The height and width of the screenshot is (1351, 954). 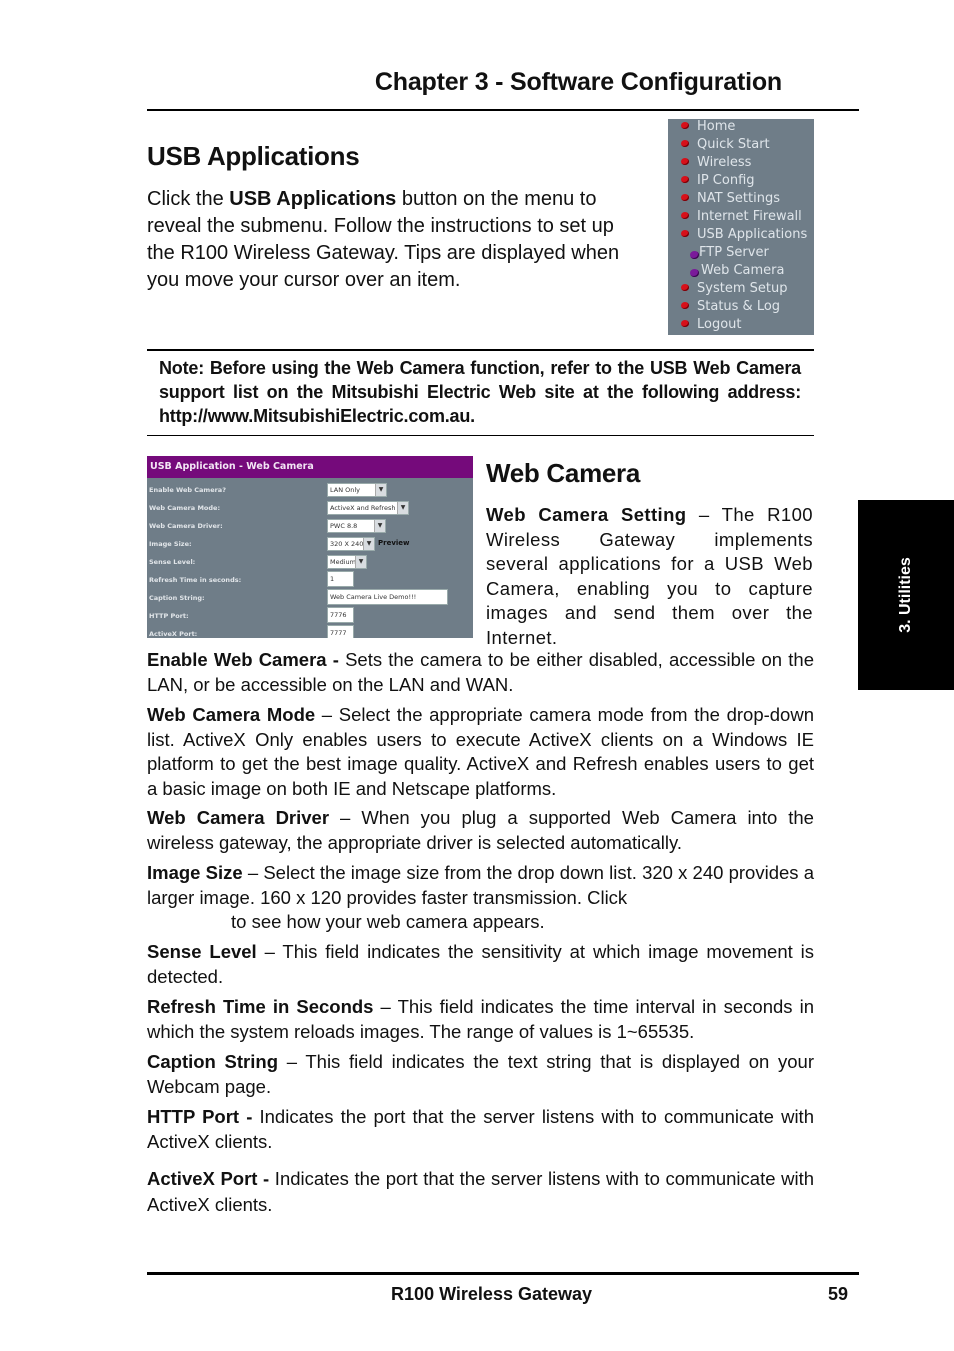 I want to click on chapter-thumb-tab: 3. Utilities, so click(x=906, y=595).